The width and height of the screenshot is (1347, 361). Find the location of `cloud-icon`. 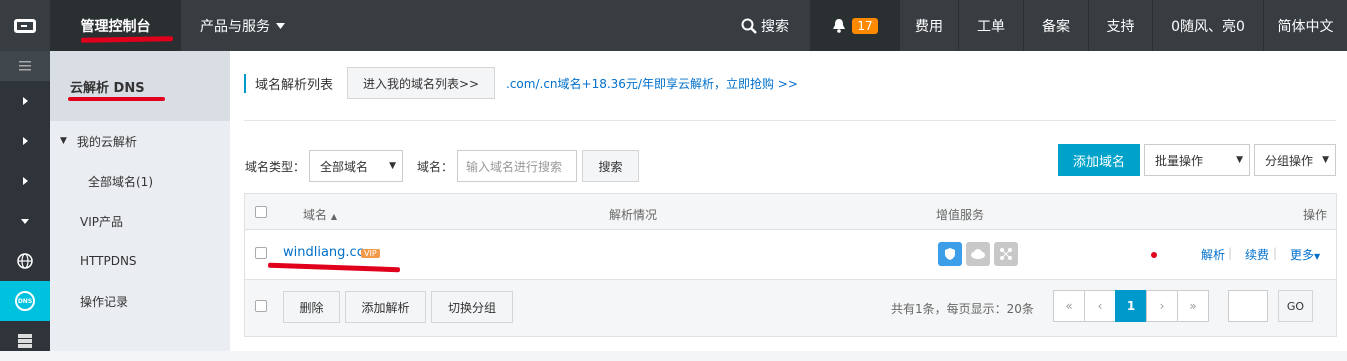

cloud-icon is located at coordinates (978, 254).